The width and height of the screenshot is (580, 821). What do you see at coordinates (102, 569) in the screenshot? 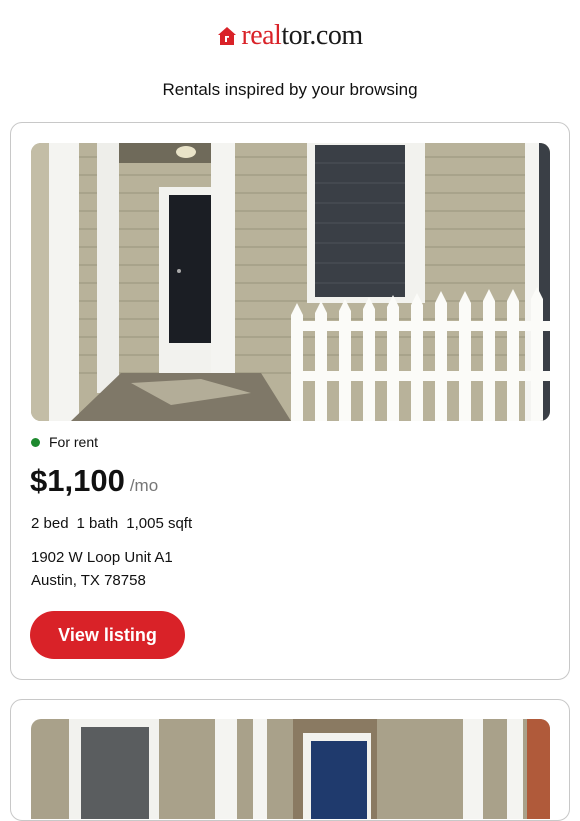
I see `listing-address: 1902 W Loop Unit A1 Austin, TX 78758` at bounding box center [102, 569].